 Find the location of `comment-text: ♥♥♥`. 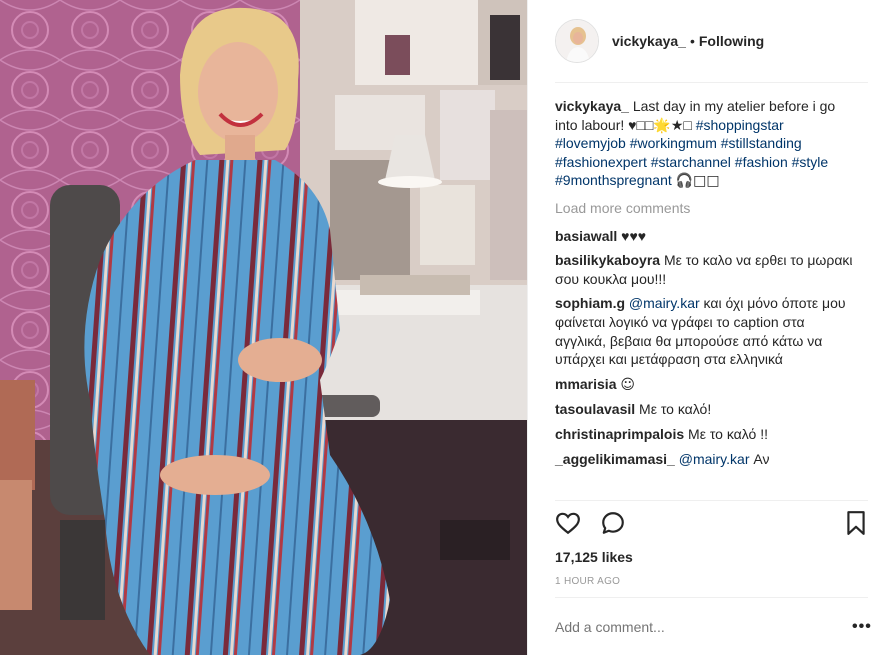

comment-text: ♥♥♥ is located at coordinates (634, 235).